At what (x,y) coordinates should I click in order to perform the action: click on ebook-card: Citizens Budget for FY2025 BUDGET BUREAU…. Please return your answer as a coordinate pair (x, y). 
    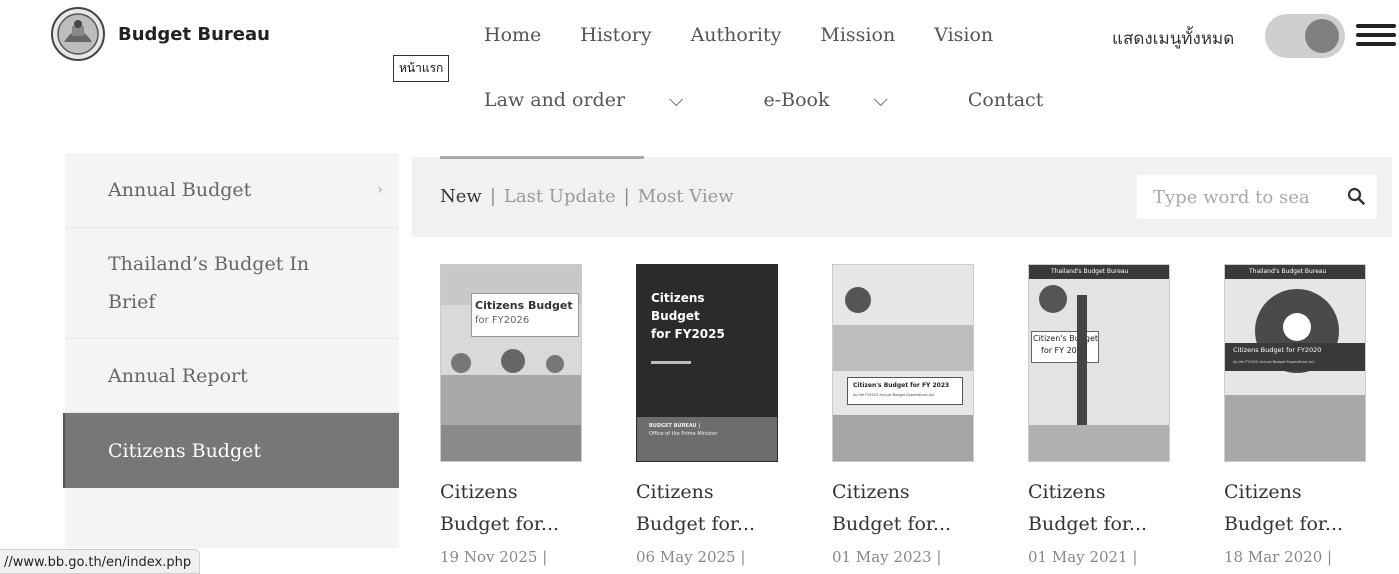
    Looking at the image, I should click on (721, 415).